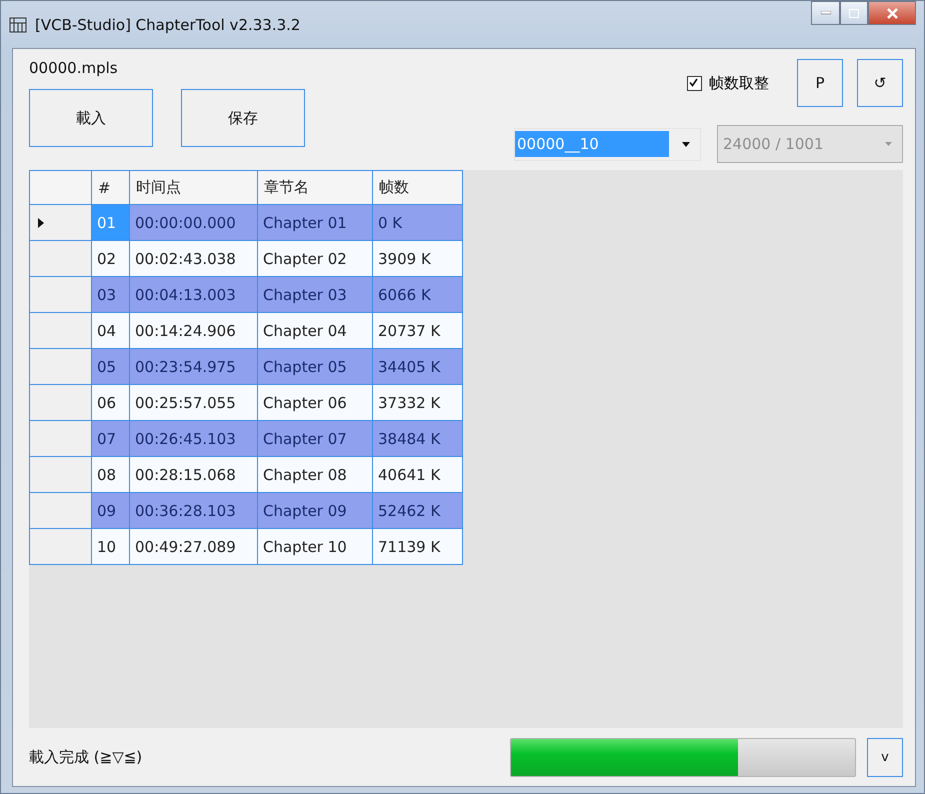 The height and width of the screenshot is (794, 925). I want to click on table-cell: 00:14:24.906, so click(194, 330).